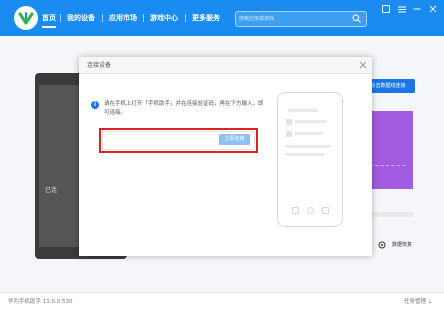 The height and width of the screenshot is (320, 444). What do you see at coordinates (363, 65) in the screenshot?
I see `close-icon` at bounding box center [363, 65].